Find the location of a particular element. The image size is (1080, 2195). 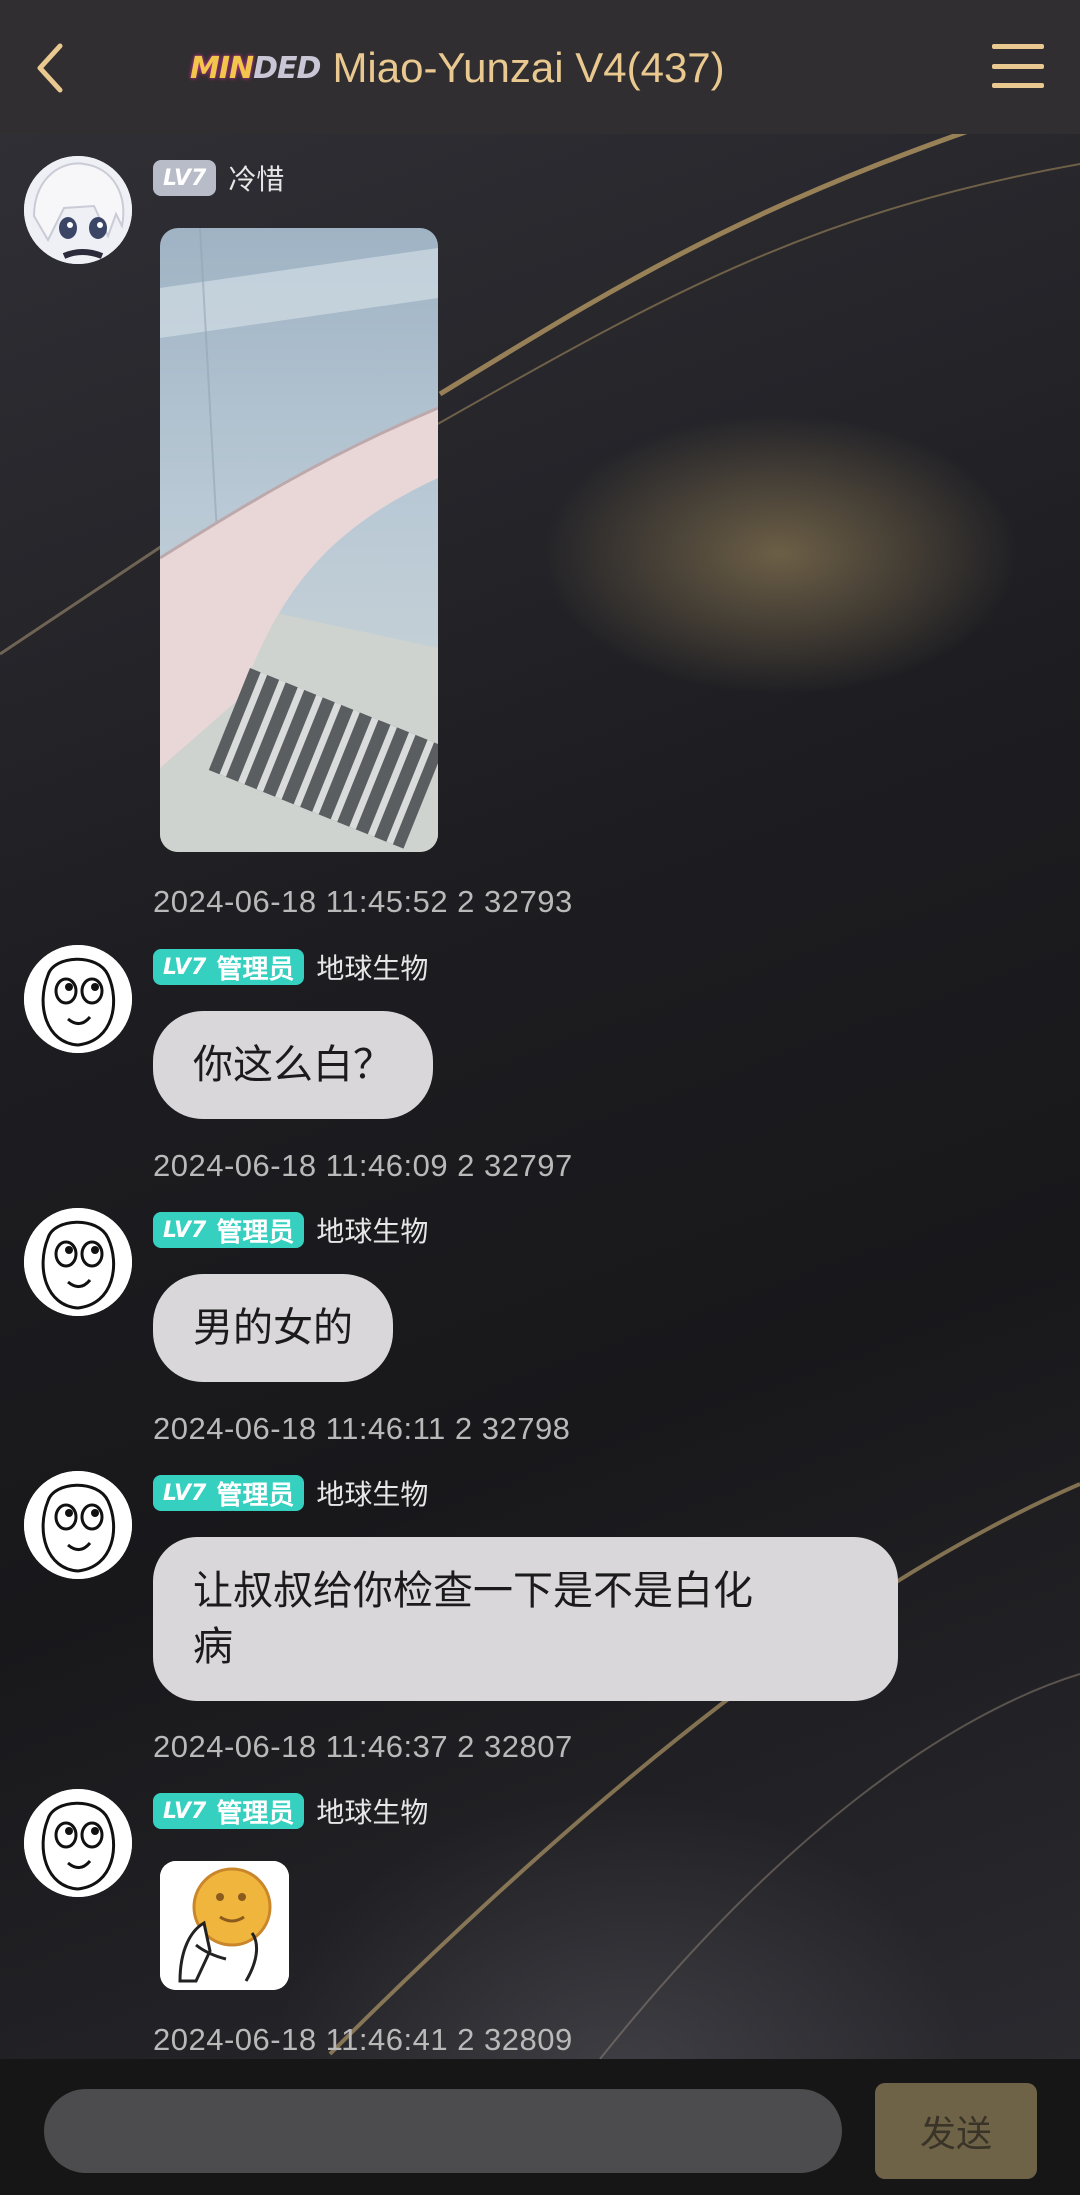

chat-title: Miao-Yunzai V4(437) is located at coordinates (528, 67).